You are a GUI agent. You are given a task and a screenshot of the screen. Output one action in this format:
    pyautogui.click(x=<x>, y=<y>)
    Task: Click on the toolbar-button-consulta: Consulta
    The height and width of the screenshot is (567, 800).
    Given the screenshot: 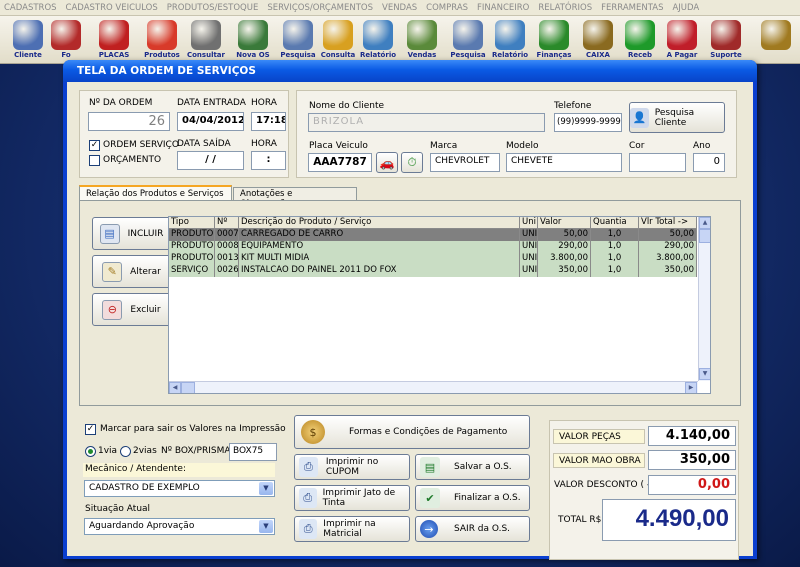 What is the action you would take?
    pyautogui.click(x=338, y=40)
    